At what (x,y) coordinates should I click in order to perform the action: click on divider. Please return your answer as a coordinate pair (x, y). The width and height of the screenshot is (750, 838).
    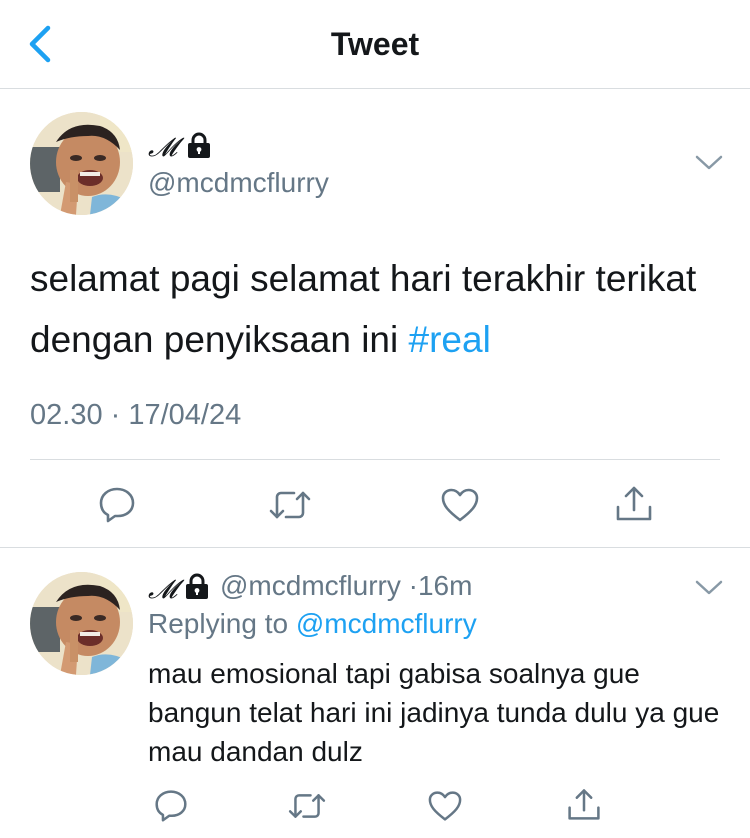
    Looking at the image, I should click on (375, 459).